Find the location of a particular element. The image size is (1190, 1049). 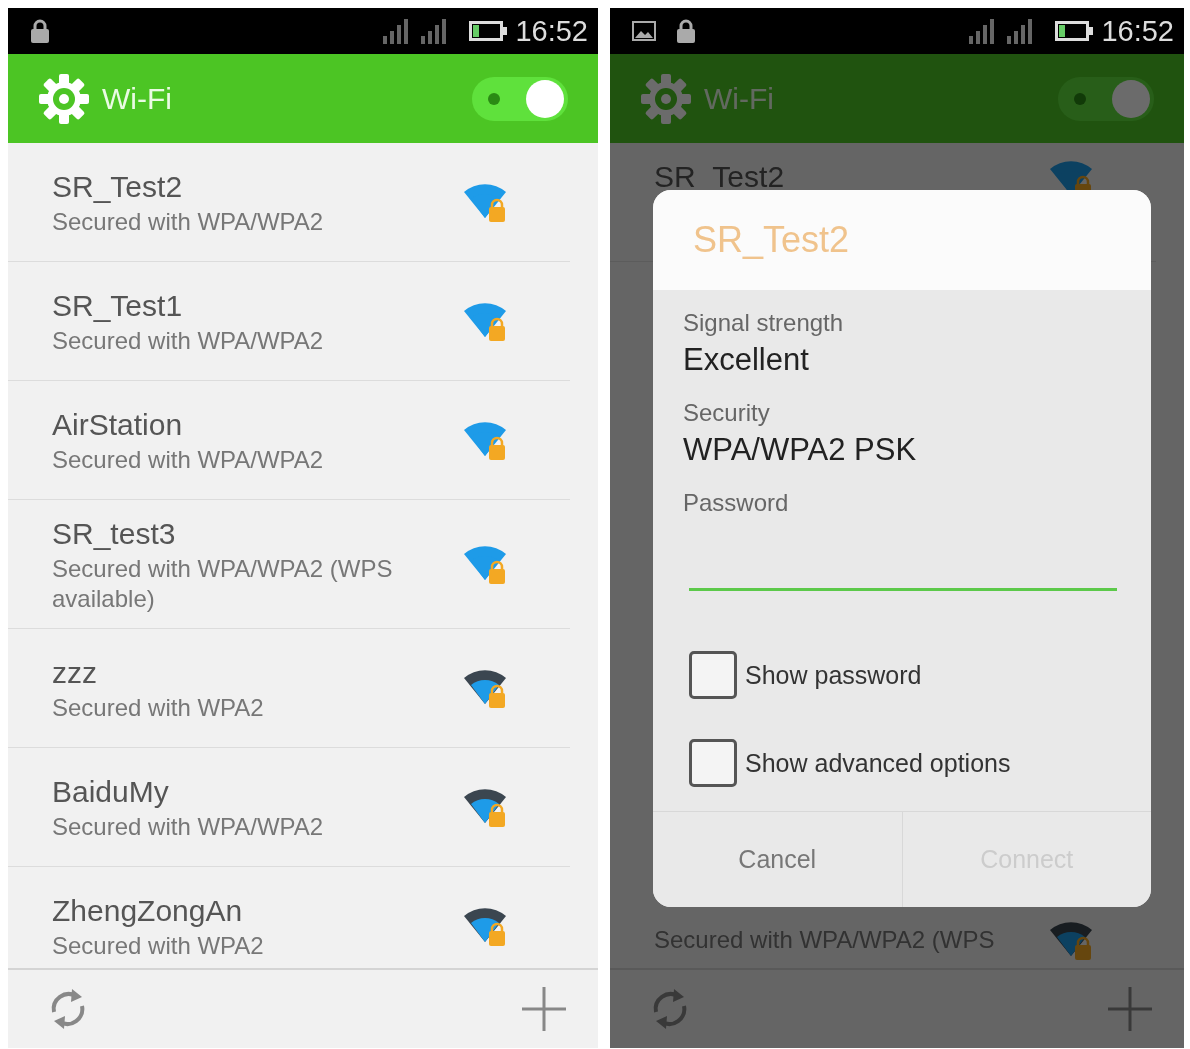

network-item: SR_test3 Secured with WPA/WPA2 (WPS available) is located at coordinates (289, 564).